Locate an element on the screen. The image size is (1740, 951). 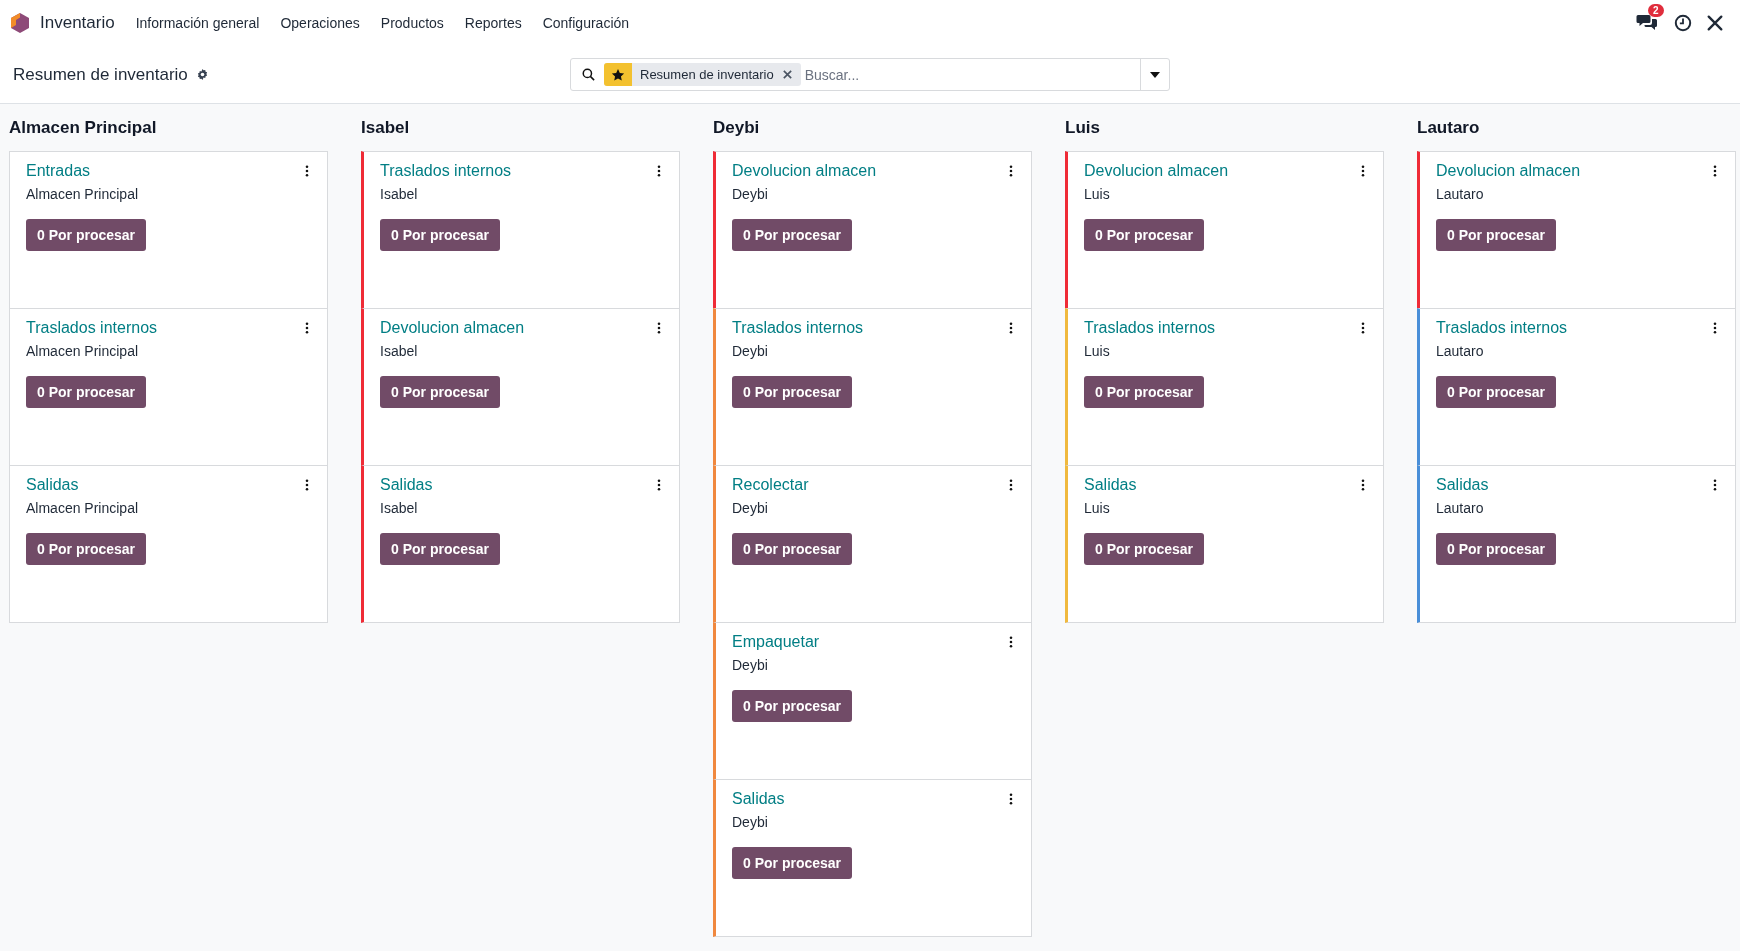
clock-icon is located at coordinates (1683, 23).